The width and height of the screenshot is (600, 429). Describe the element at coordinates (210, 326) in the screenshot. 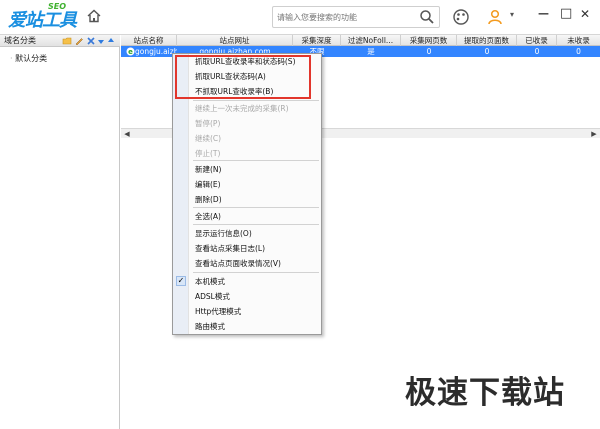

I see `menu-item-router-mode: 路由模式` at that location.